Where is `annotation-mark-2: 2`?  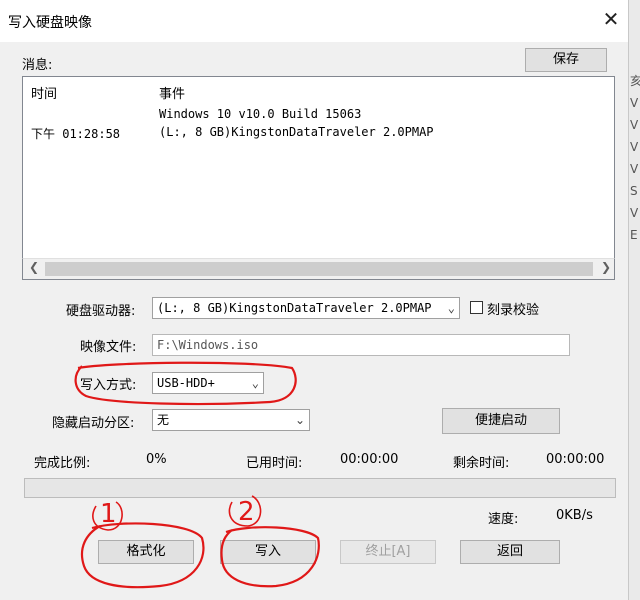
annotation-mark-2: 2 is located at coordinates (246, 512).